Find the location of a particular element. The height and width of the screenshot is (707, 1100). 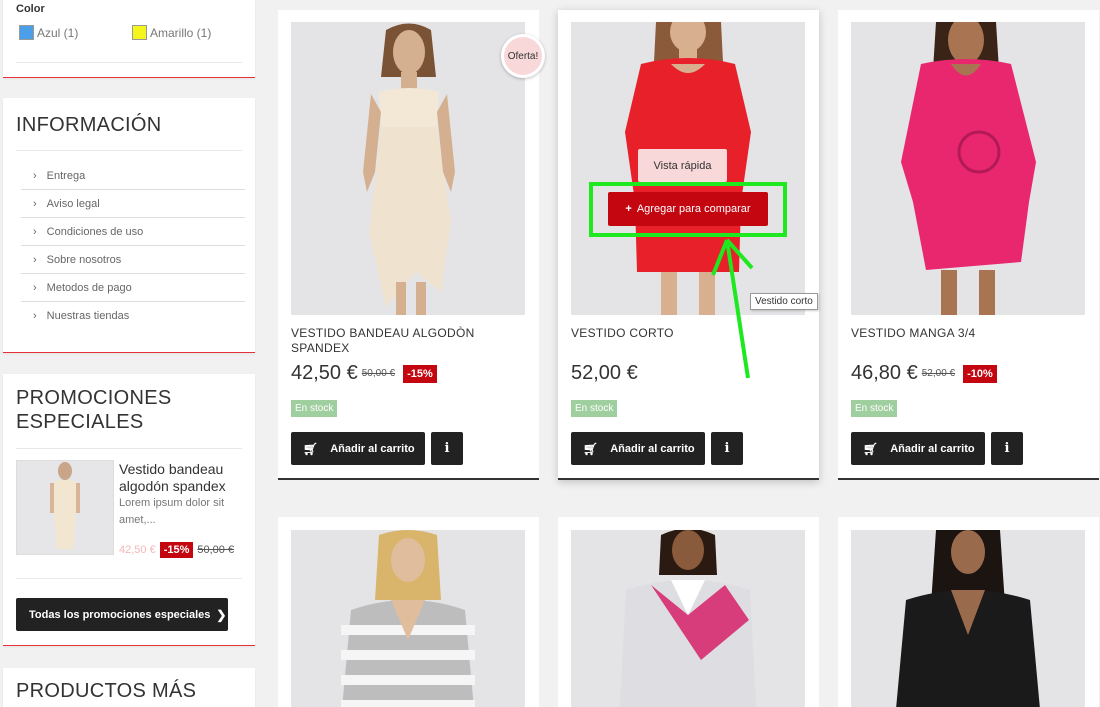

link-label: Sobre nosotros is located at coordinates (84, 259).